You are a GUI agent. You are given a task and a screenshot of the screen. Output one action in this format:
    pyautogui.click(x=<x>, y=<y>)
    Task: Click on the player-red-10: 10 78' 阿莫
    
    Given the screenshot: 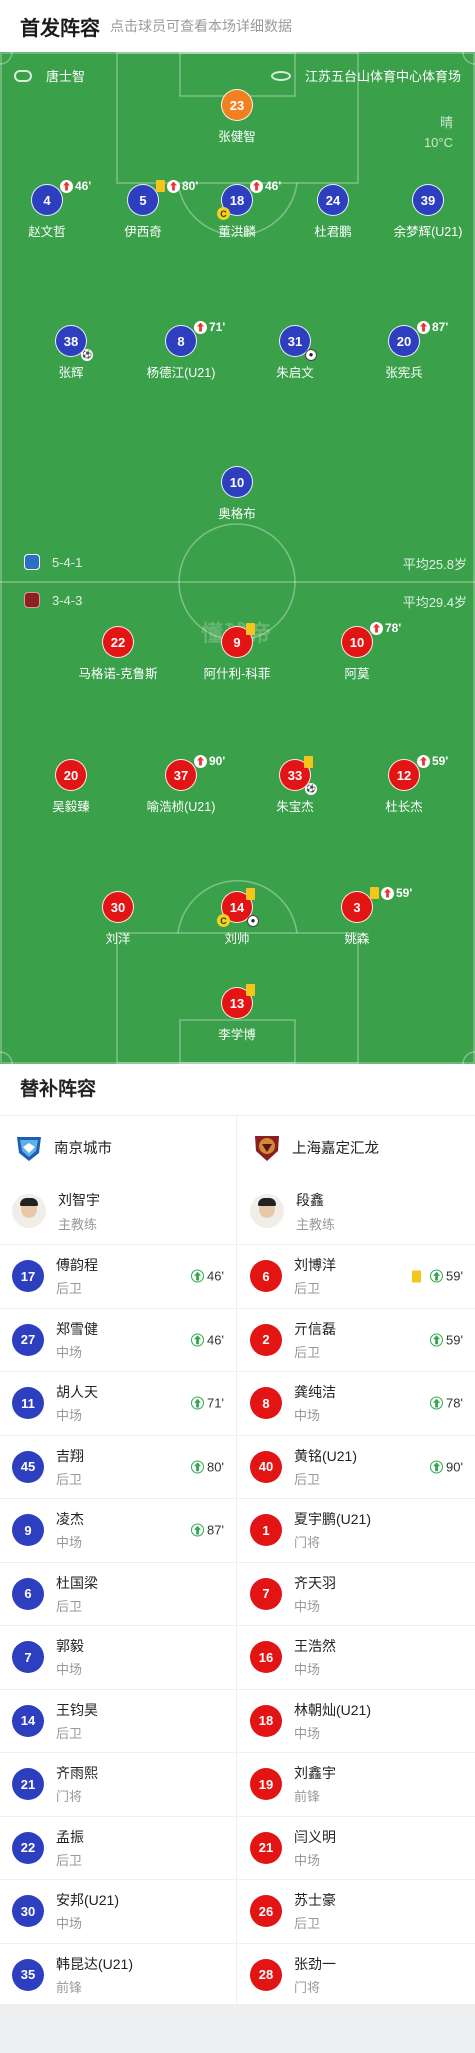 What is the action you would take?
    pyautogui.click(x=357, y=651)
    